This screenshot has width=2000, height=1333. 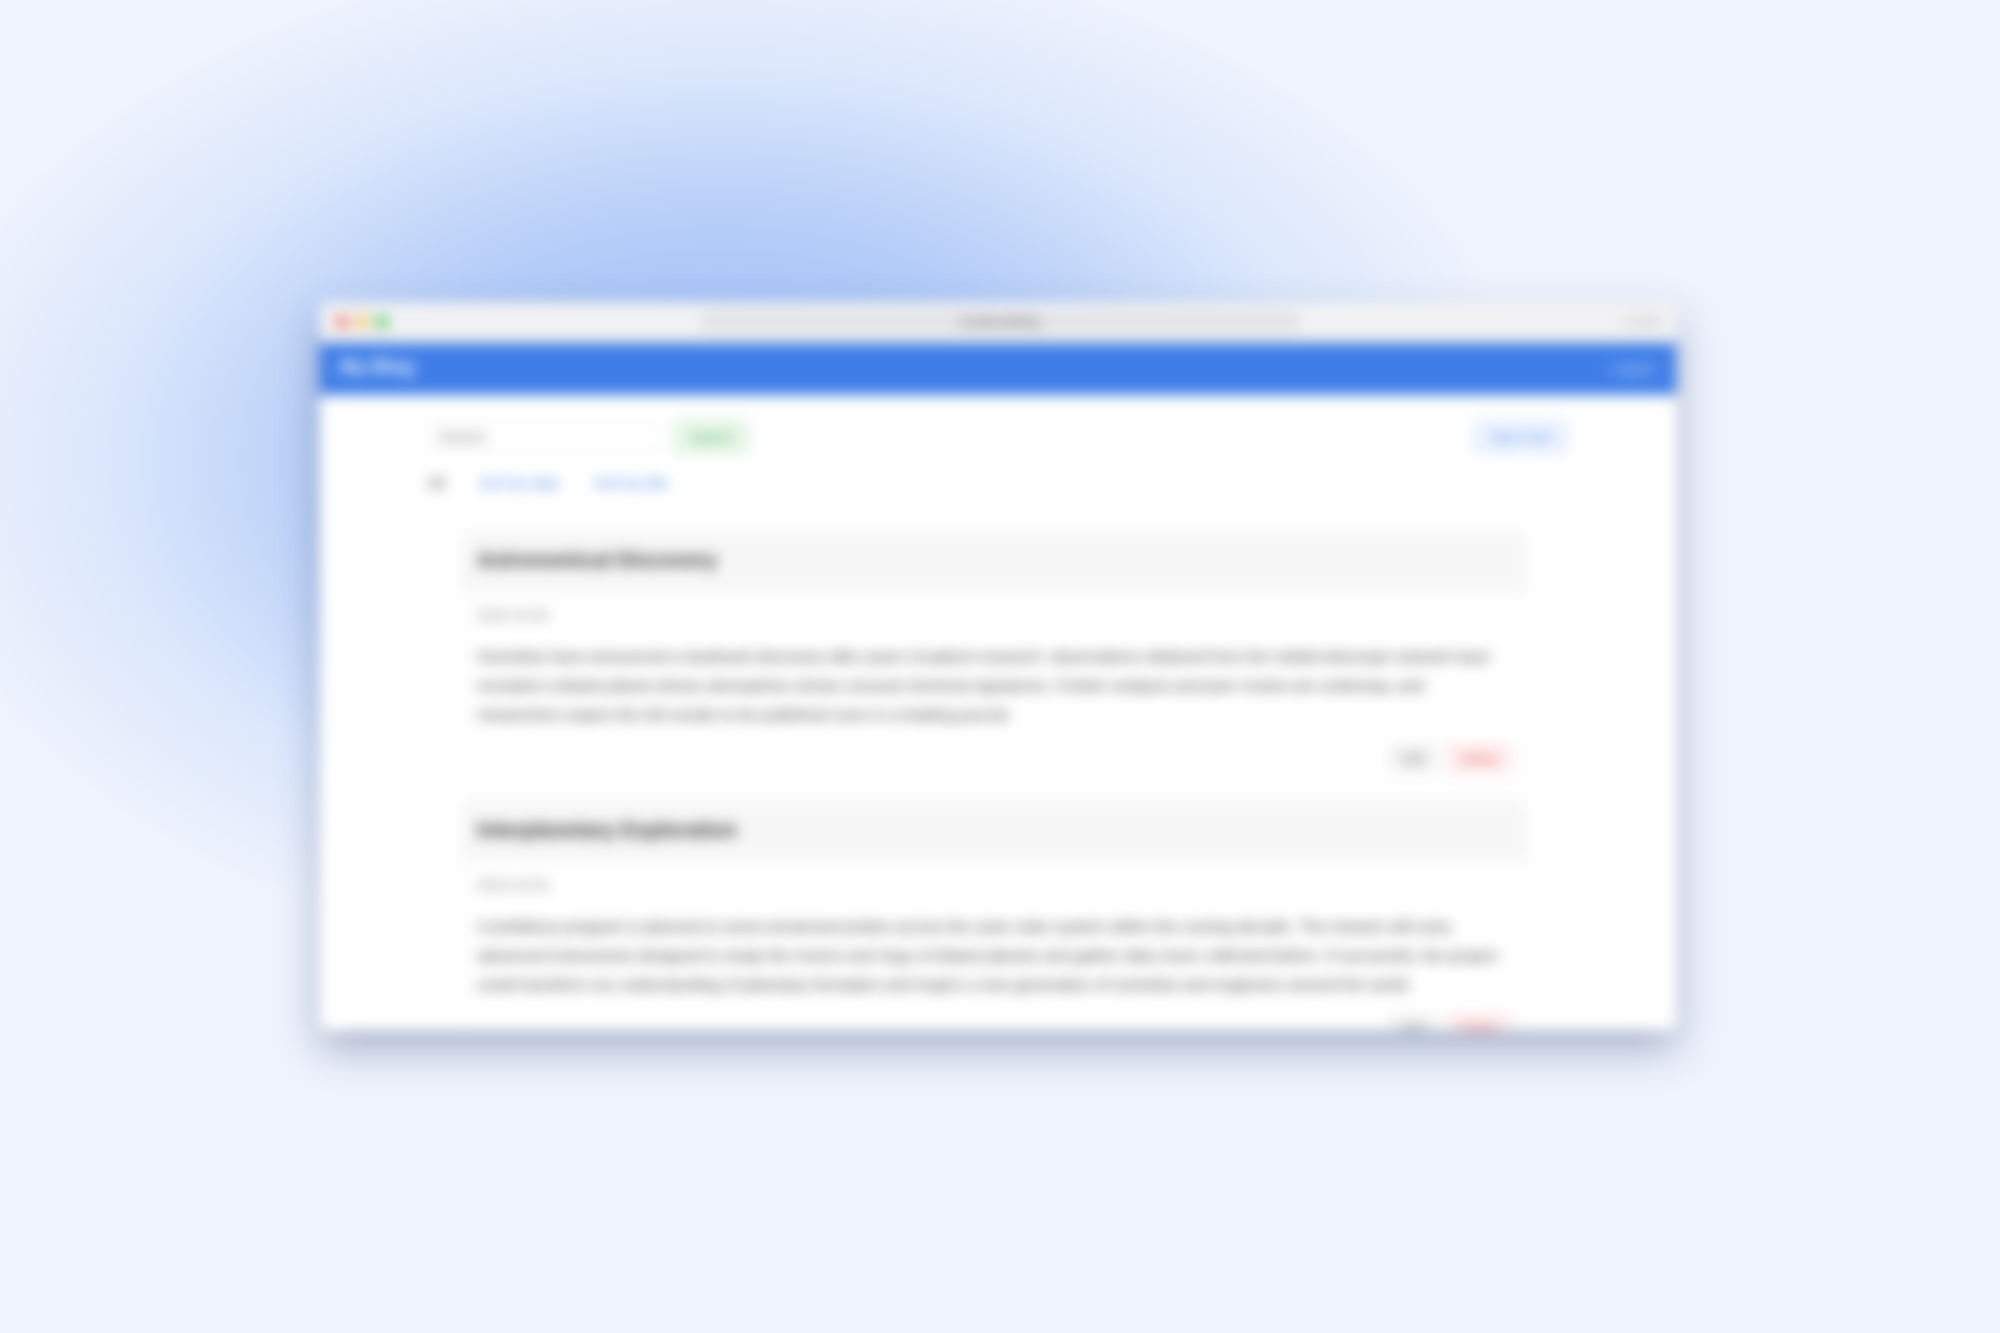 I want to click on logout-link: Logout, so click(x=1632, y=368).